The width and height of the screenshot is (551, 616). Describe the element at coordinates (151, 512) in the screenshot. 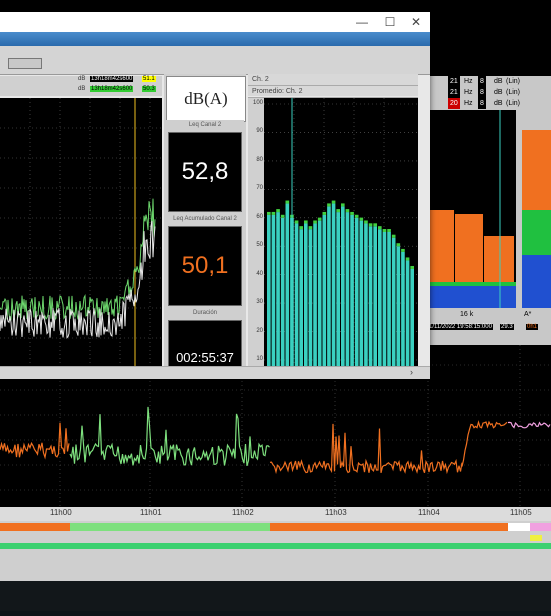

I see `time-tick: 11h01` at that location.